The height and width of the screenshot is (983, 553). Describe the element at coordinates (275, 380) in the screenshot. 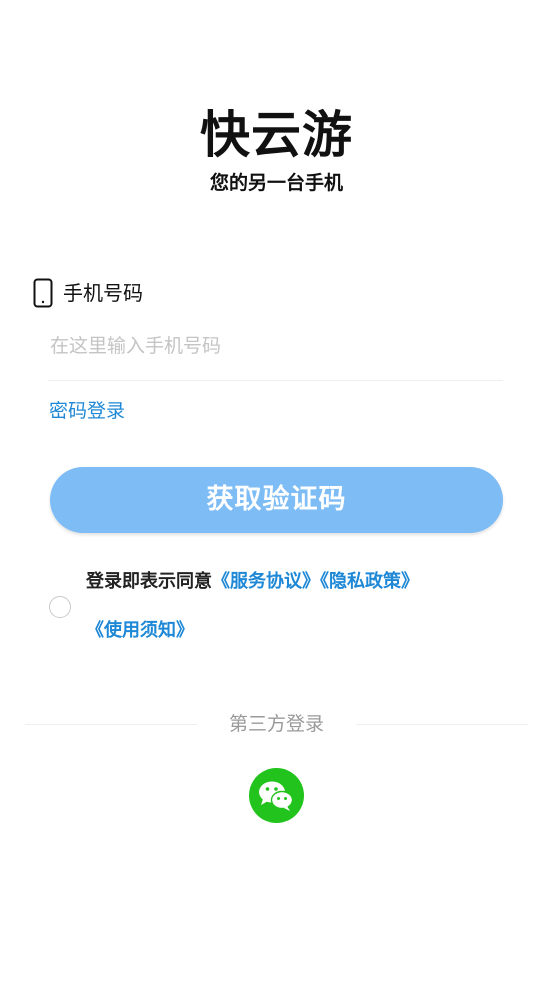

I see `input-underline` at that location.